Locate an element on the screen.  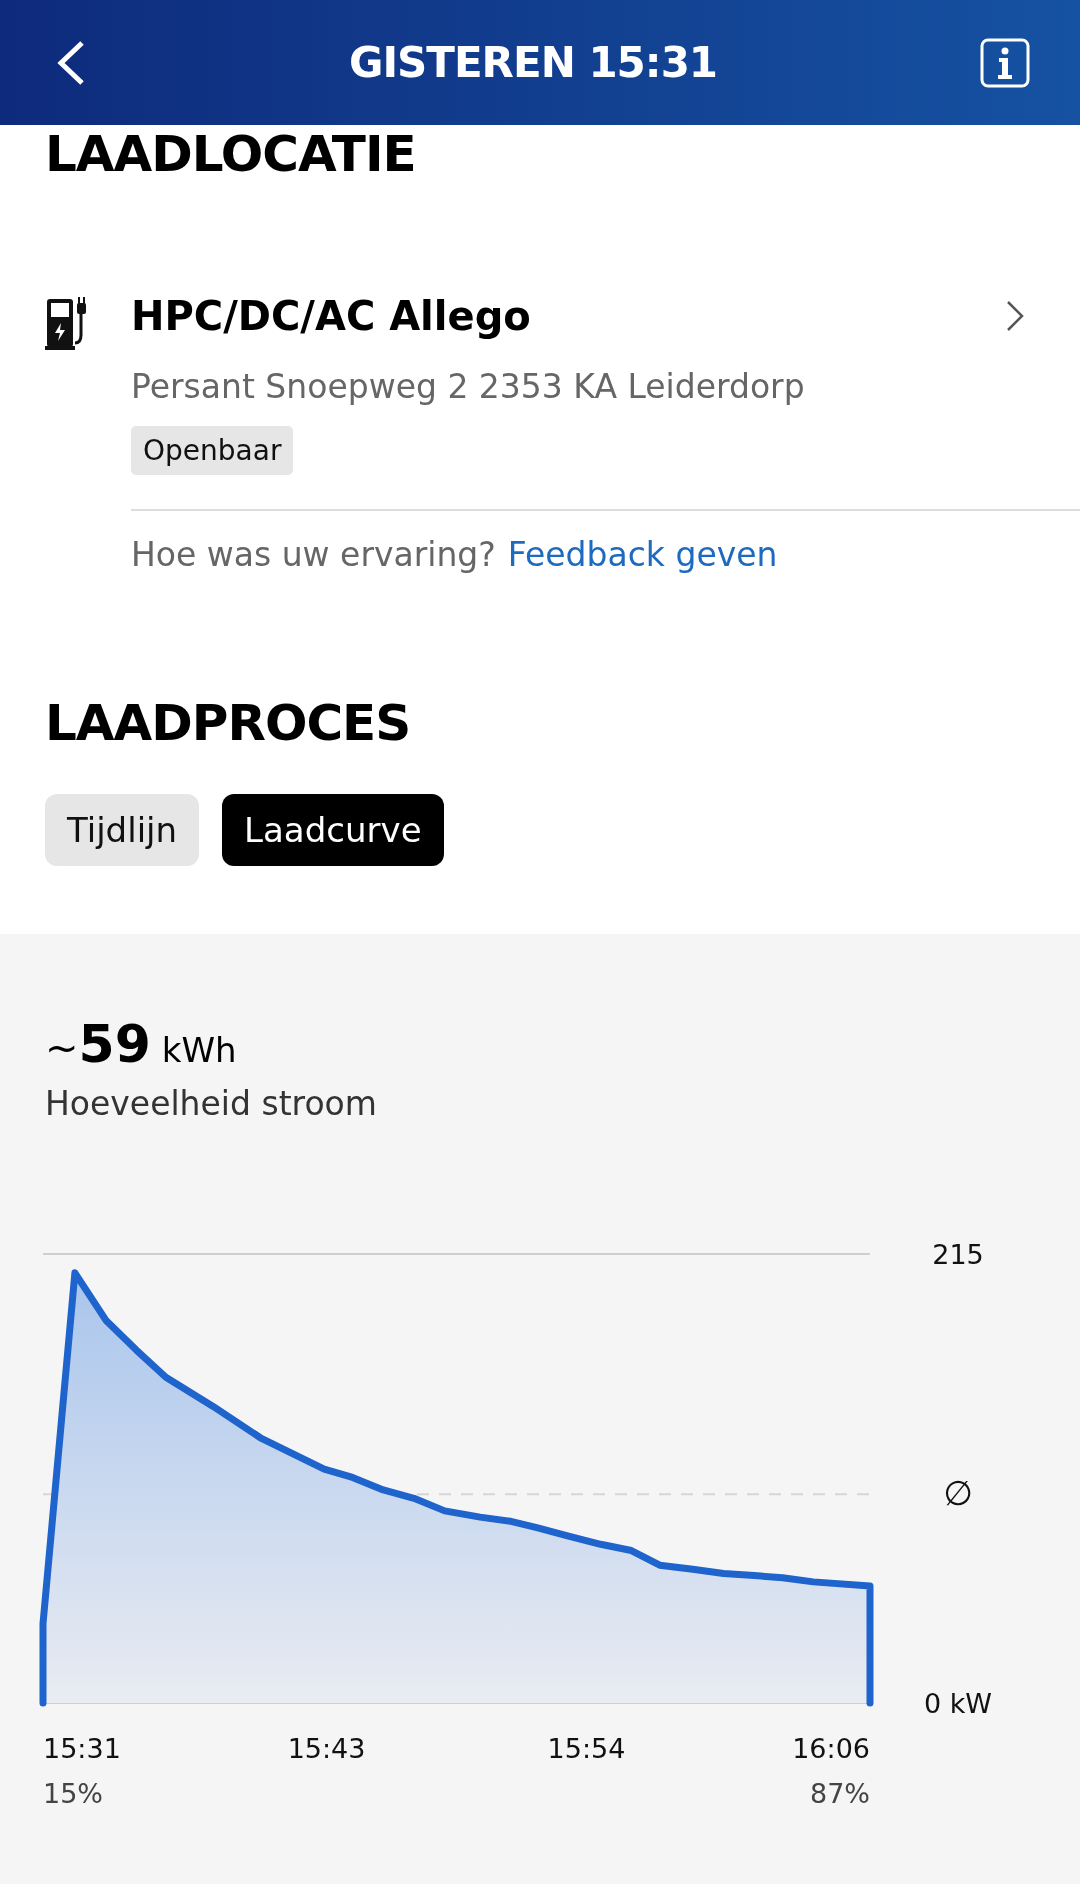
time-label: 15:43 is located at coordinates (326, 1748).